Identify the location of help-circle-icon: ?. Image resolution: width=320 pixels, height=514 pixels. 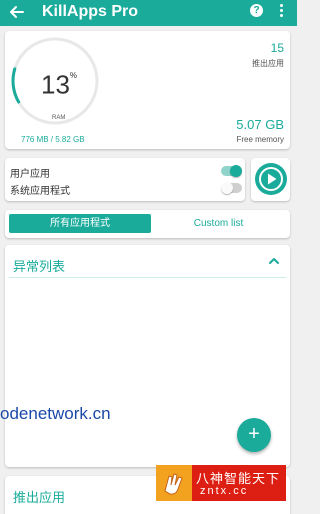
(256, 10).